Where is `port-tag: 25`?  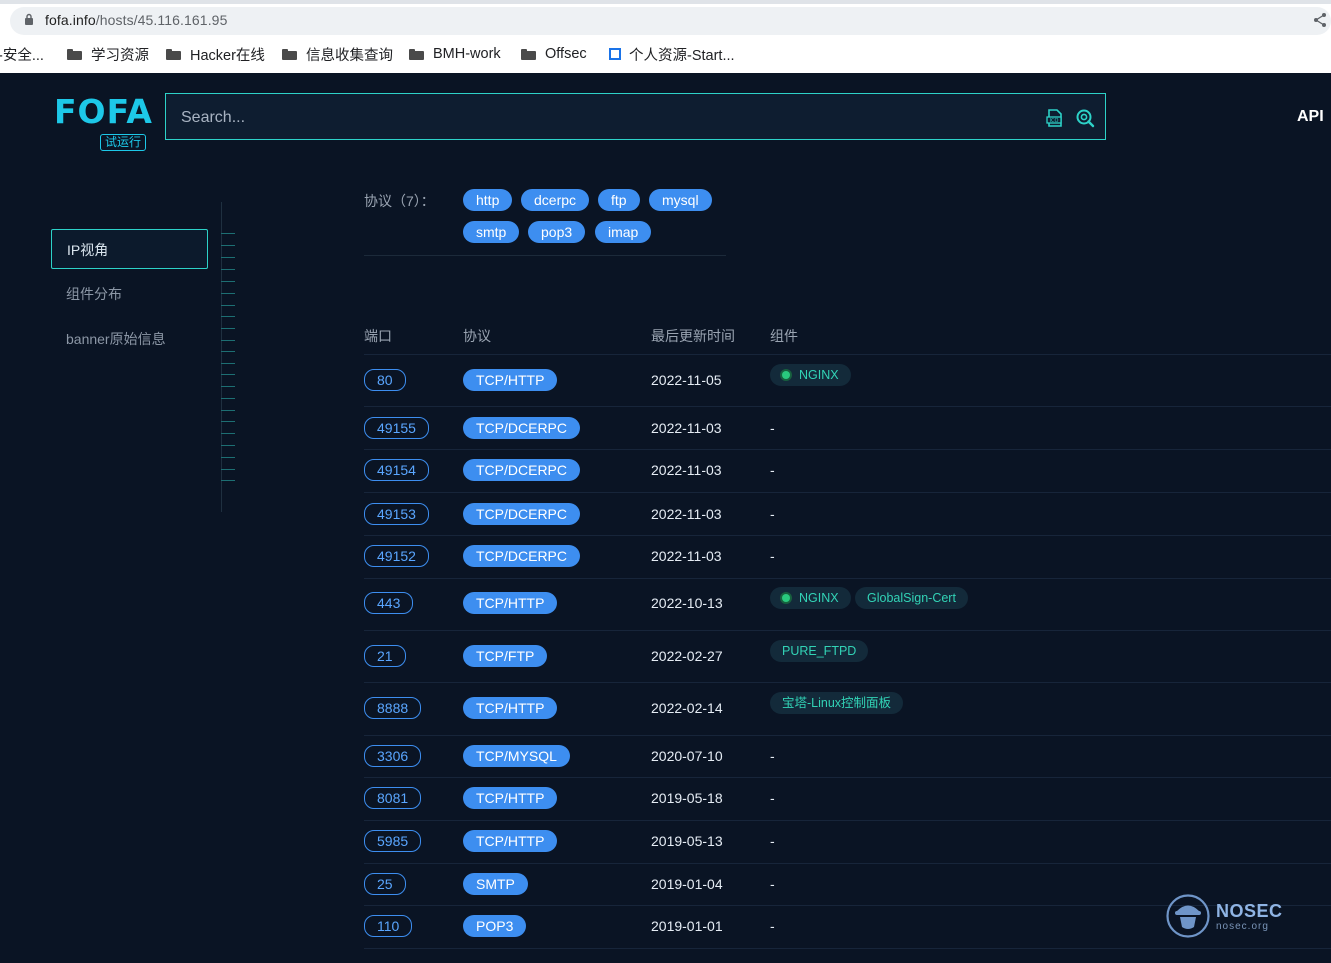
port-tag: 25 is located at coordinates (385, 884).